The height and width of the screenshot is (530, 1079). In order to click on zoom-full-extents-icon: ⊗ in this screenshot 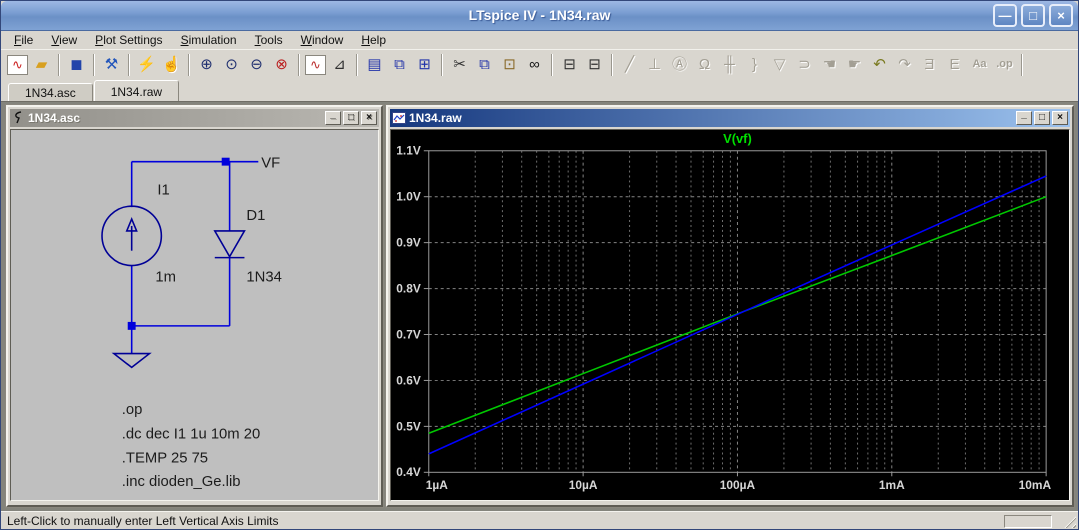, I will do `click(281, 64)`.